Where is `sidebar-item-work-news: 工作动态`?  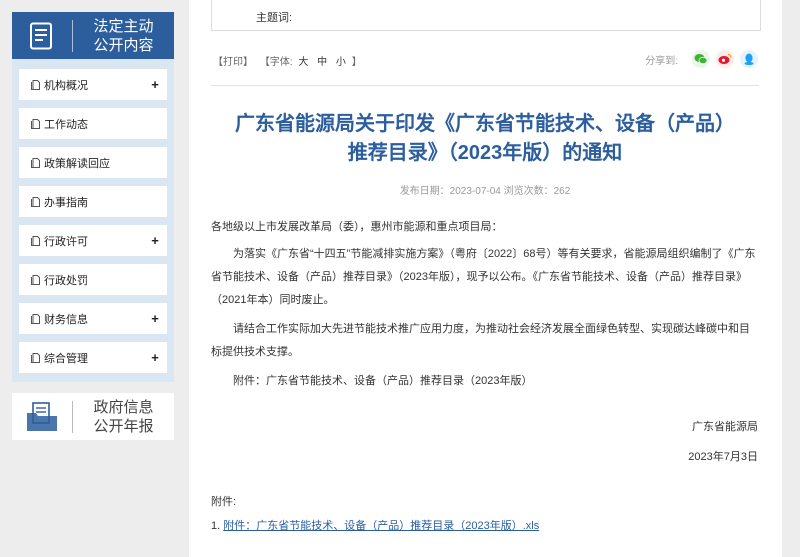
sidebar-item-work-news: 工作动态 is located at coordinates (93, 123).